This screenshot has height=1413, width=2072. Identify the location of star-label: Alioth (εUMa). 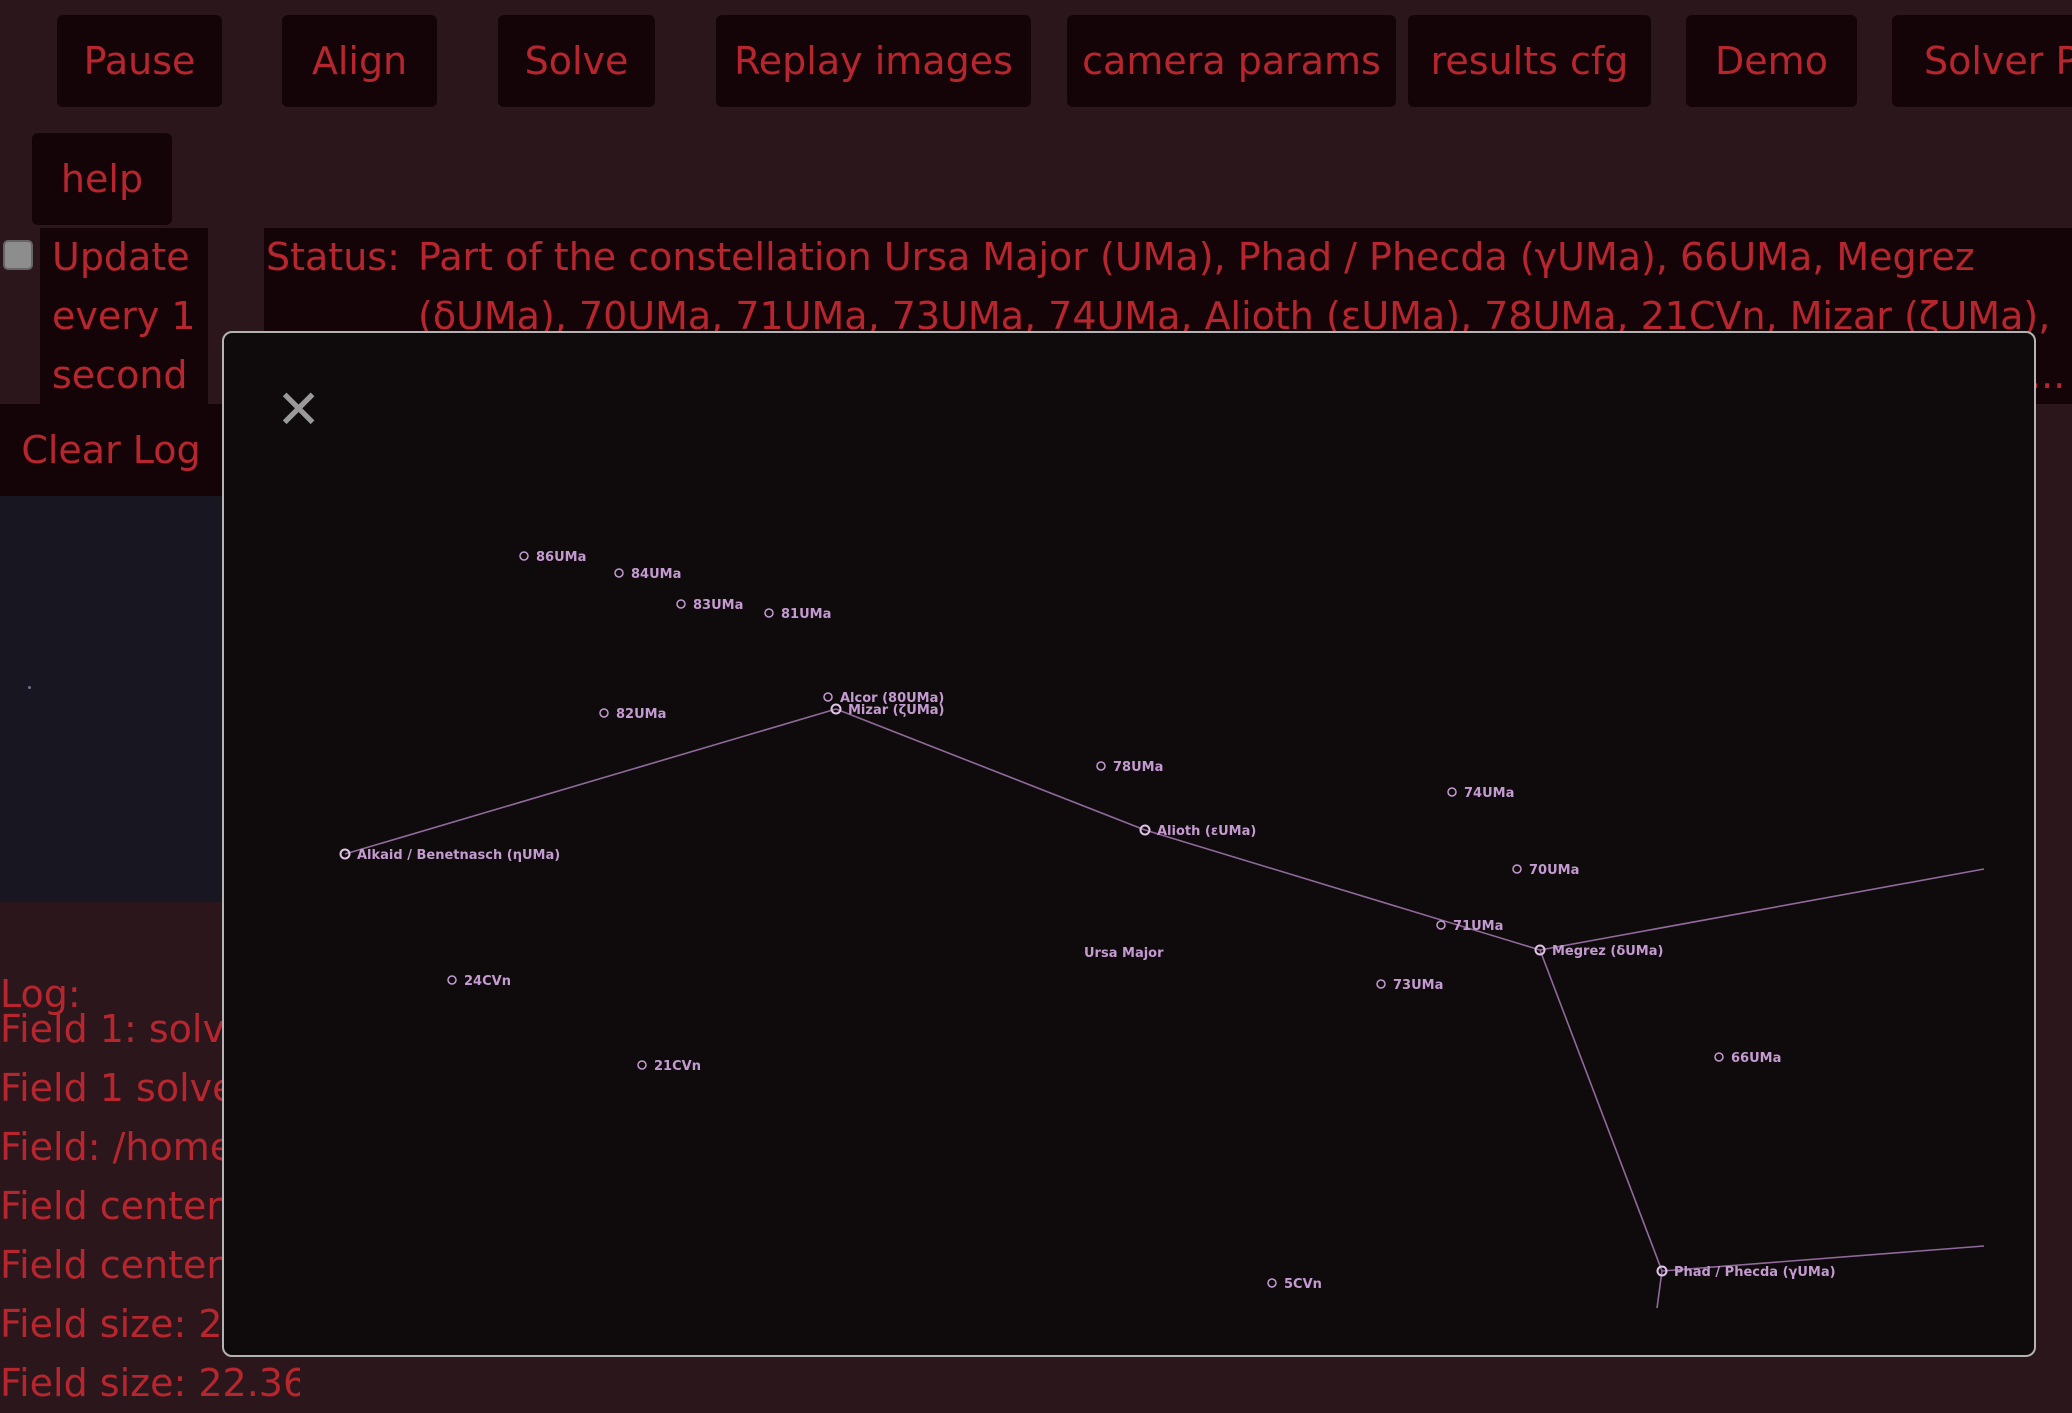
(1206, 831).